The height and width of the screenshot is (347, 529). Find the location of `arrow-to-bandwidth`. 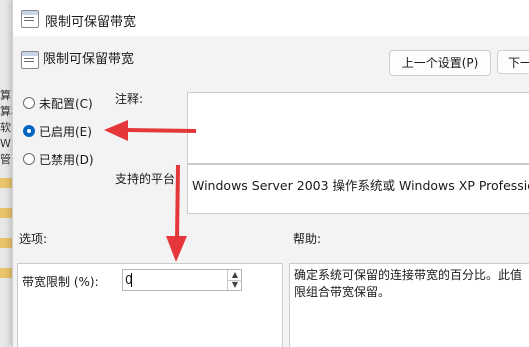

arrow-to-bandwidth is located at coordinates (176, 213).